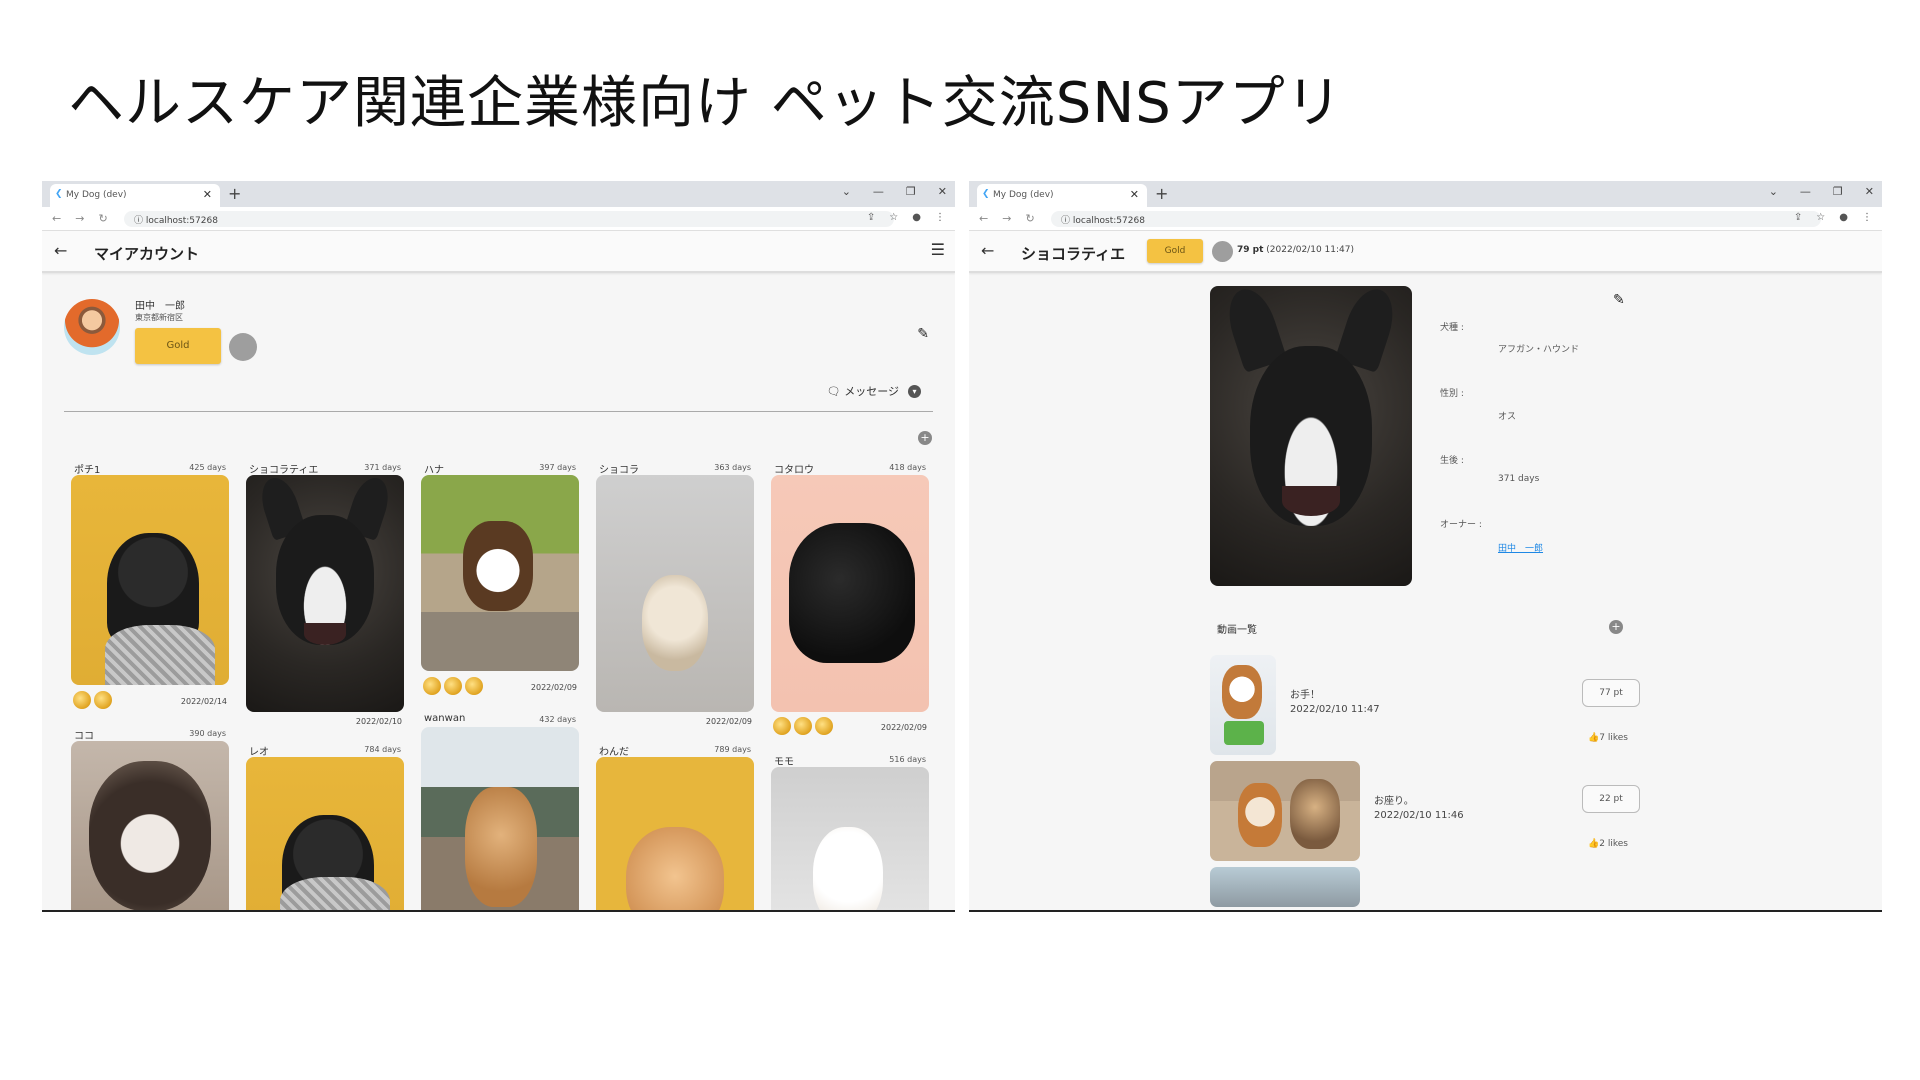 The width and height of the screenshot is (1920, 1080). Describe the element at coordinates (1520, 547) in the screenshot. I see `owner-link: 田中 一郎` at that location.